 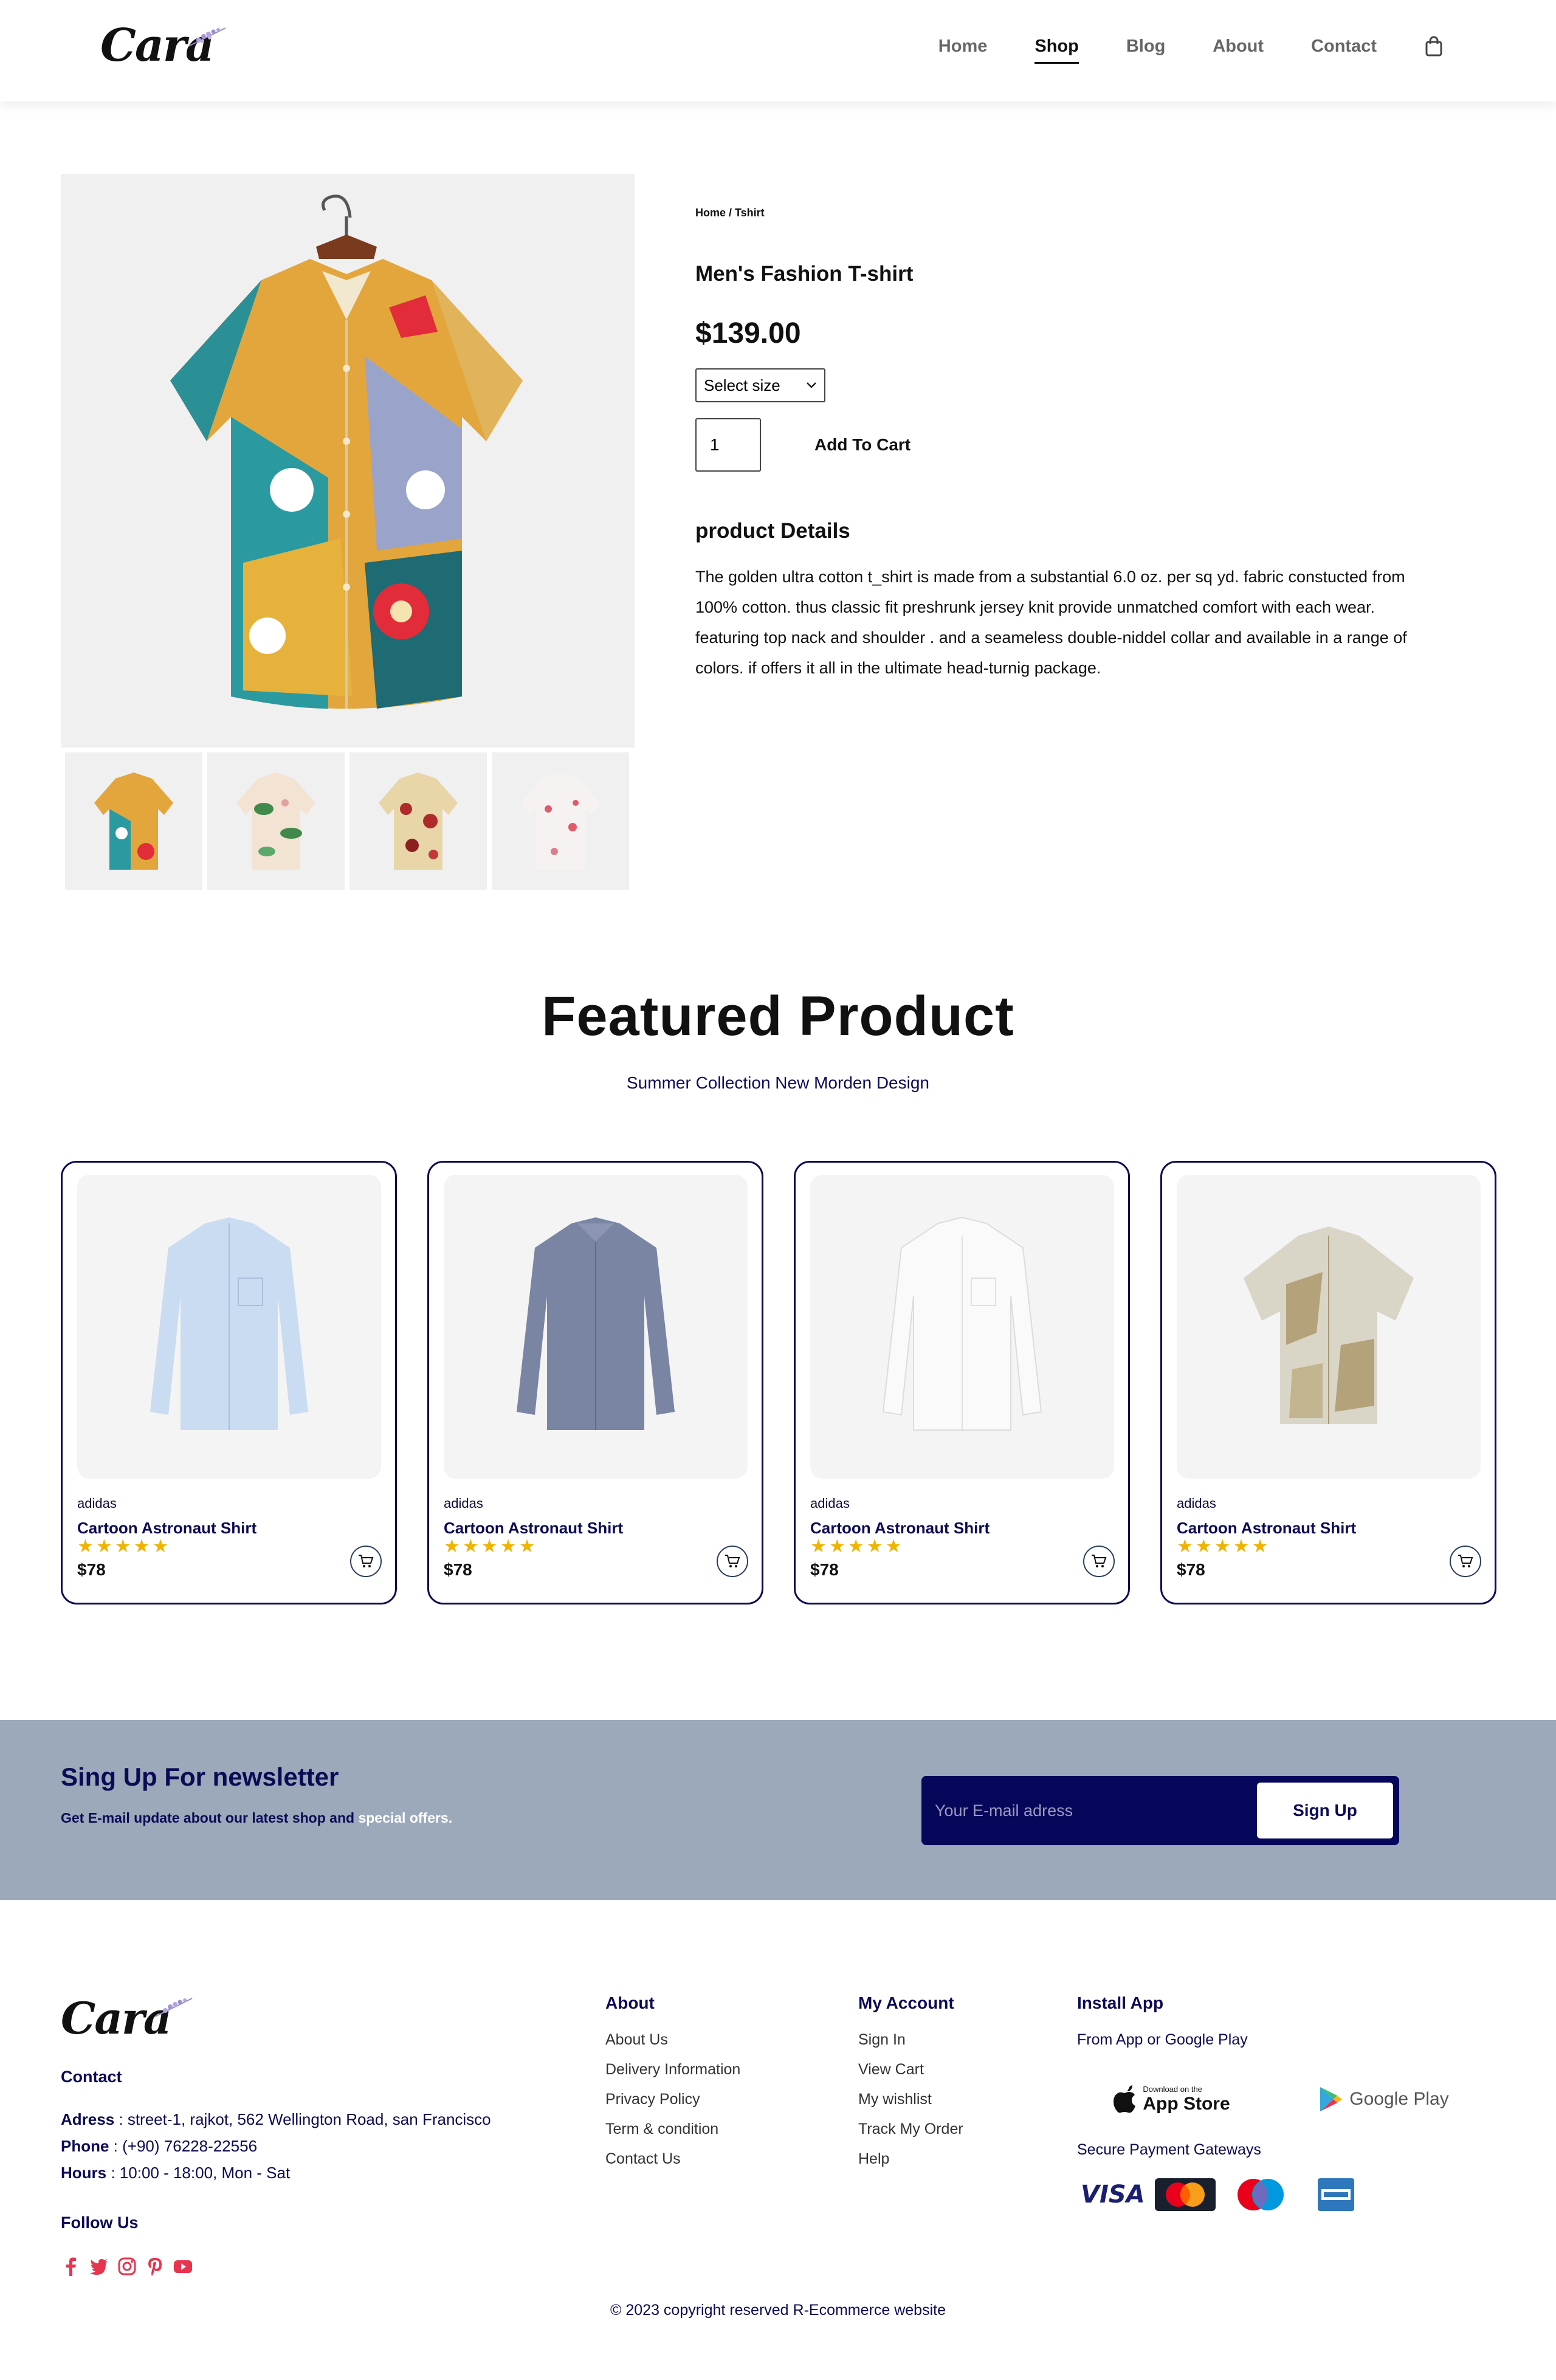 I want to click on youtube-icon, so click(x=183, y=2266).